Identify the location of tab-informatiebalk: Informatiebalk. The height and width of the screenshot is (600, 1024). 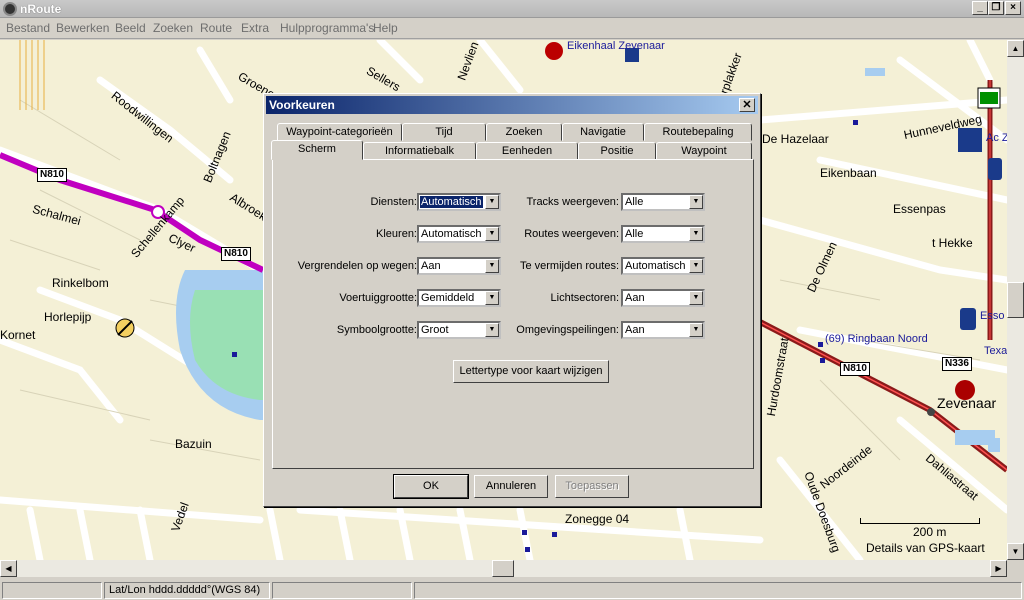
(419, 151).